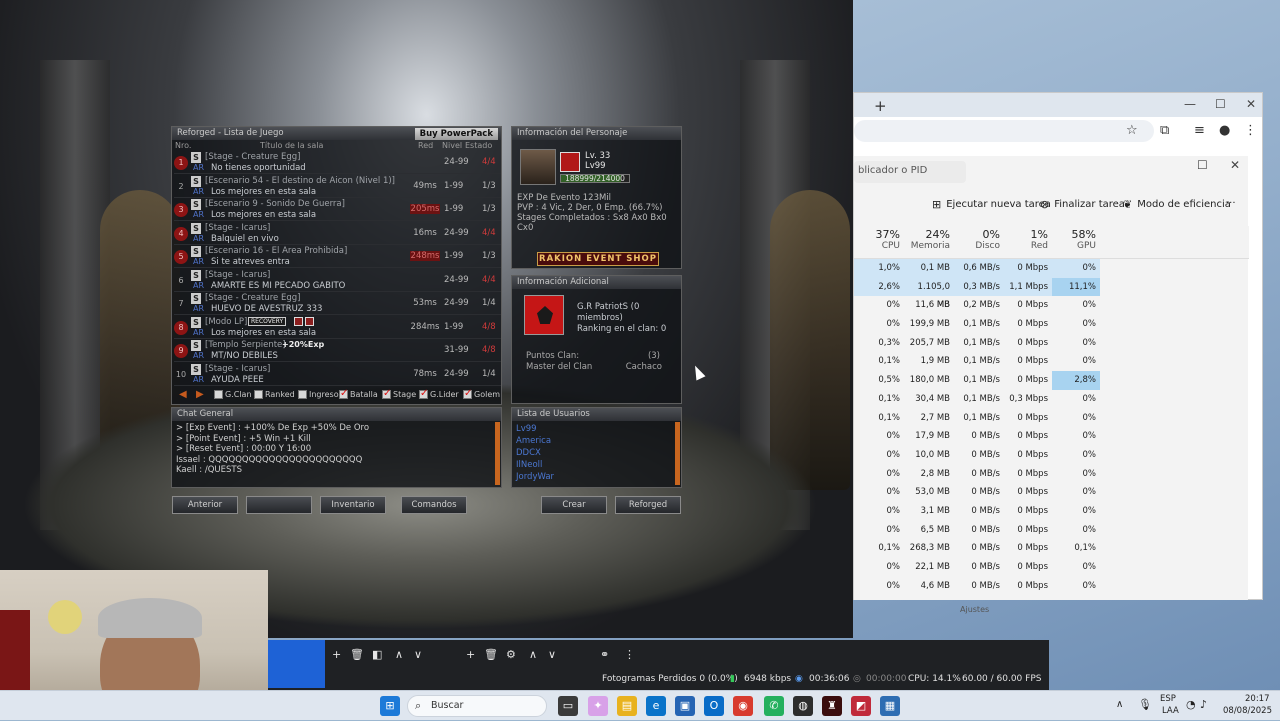 This screenshot has height=721, width=1280. What do you see at coordinates (880, 106) in the screenshot?
I see `new-tab-icon: +` at bounding box center [880, 106].